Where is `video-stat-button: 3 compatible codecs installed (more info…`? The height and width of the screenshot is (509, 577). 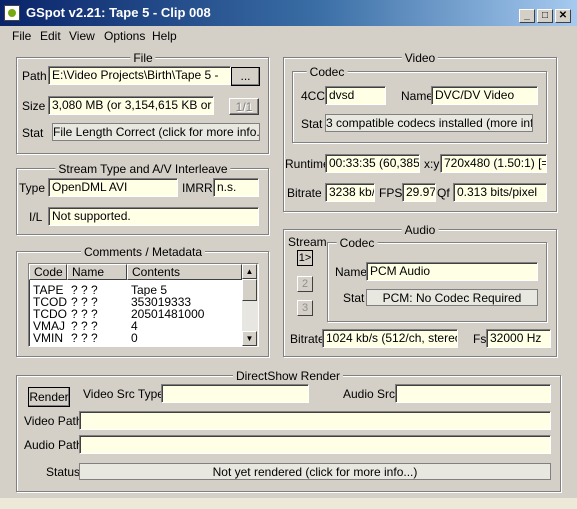
video-stat-button: 3 compatible codecs installed (more info… is located at coordinates (429, 123).